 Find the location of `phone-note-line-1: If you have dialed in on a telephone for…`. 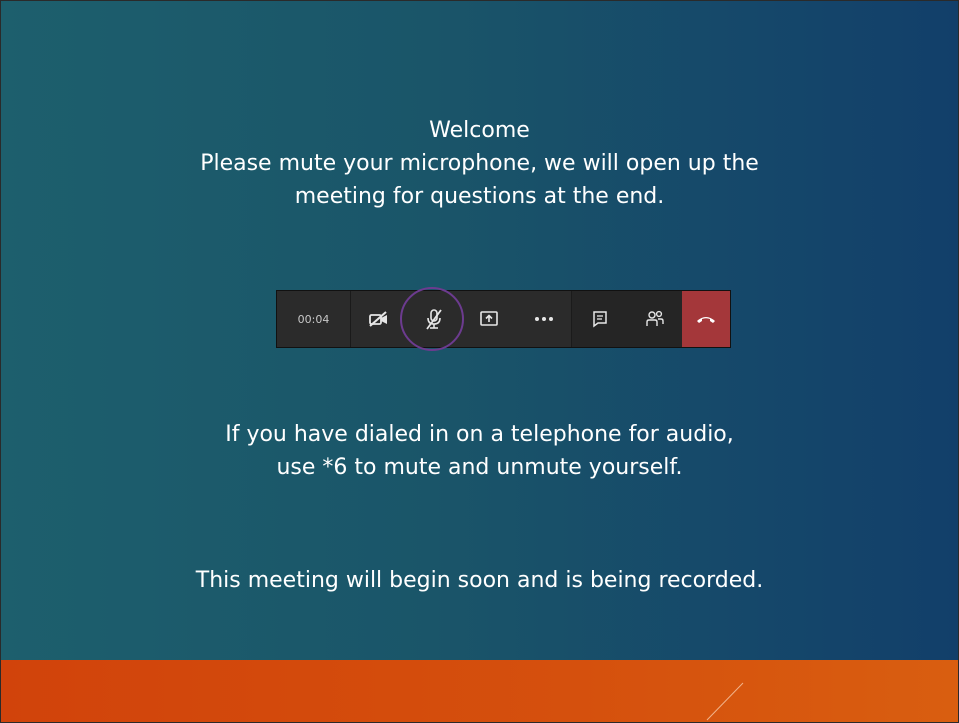

phone-note-line-1: If you have dialed in on a telephone for… is located at coordinates (479, 434).